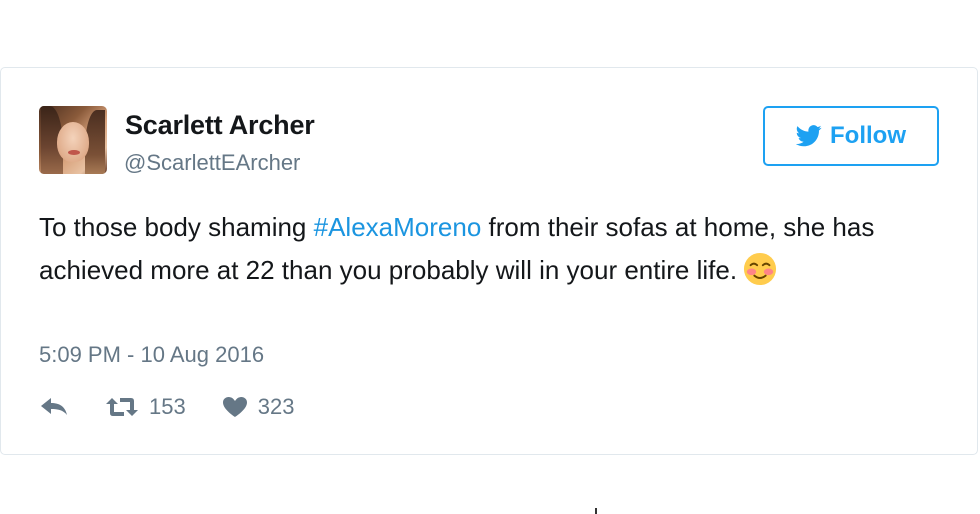  What do you see at coordinates (868, 135) in the screenshot?
I see `follow-button-label: Follow` at bounding box center [868, 135].